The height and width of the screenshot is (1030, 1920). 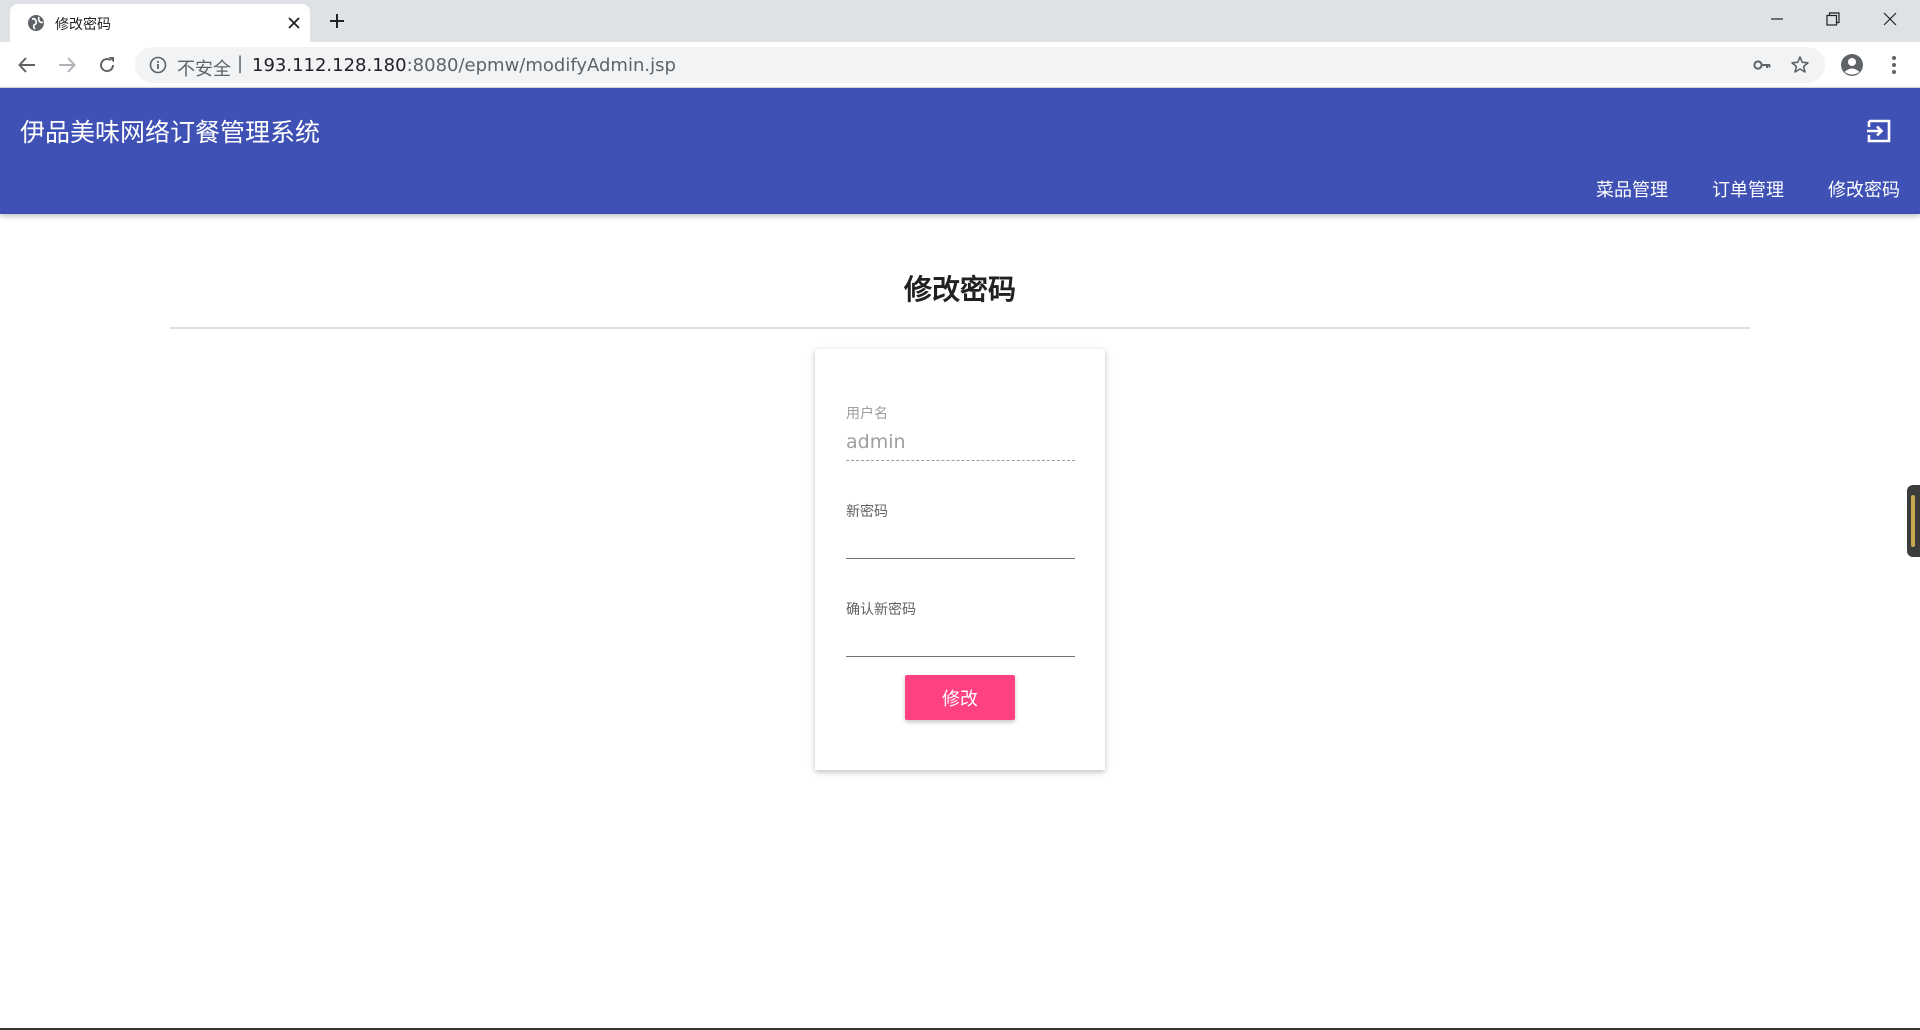 I want to click on restore-button, so click(x=1833, y=19).